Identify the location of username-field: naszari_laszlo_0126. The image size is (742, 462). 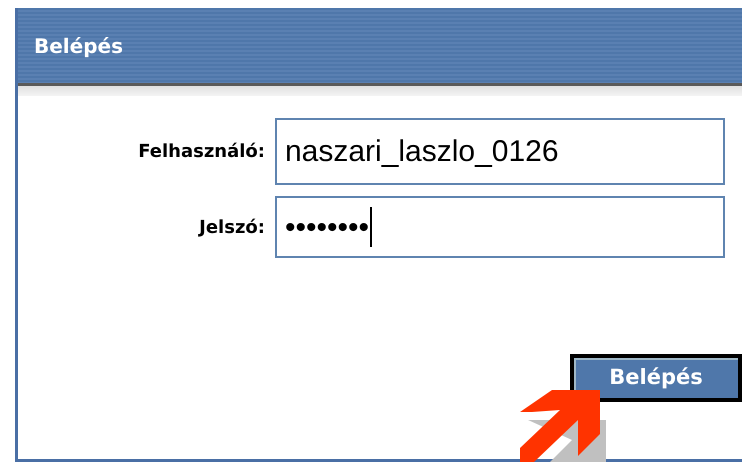
(500, 151).